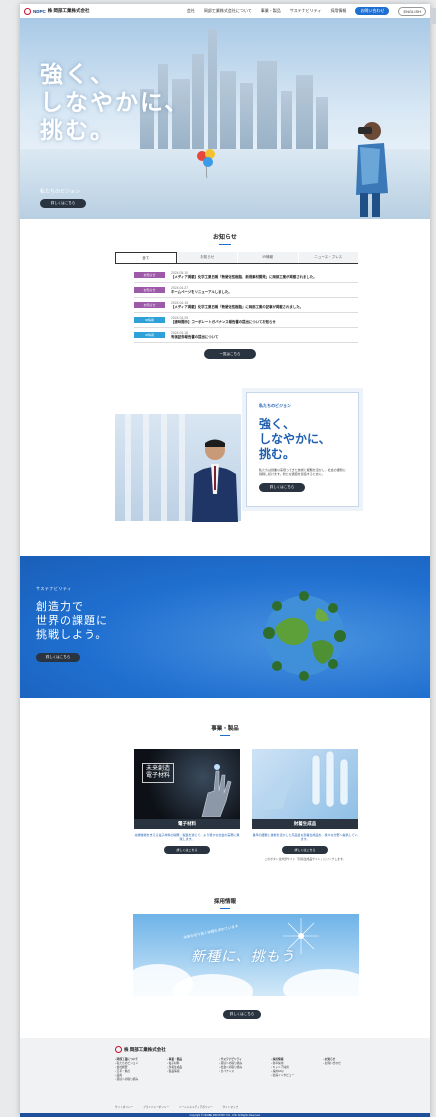 The image size is (436, 1117). What do you see at coordinates (124, 1107) in the screenshot?
I see `footer-bottom-link: サイトポリシー` at bounding box center [124, 1107].